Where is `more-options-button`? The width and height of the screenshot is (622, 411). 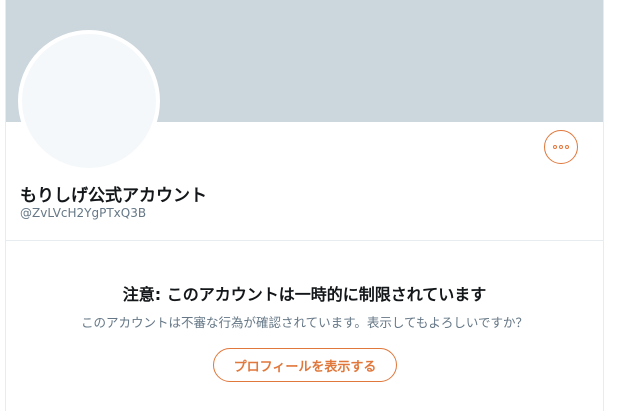 more-options-button is located at coordinates (561, 147).